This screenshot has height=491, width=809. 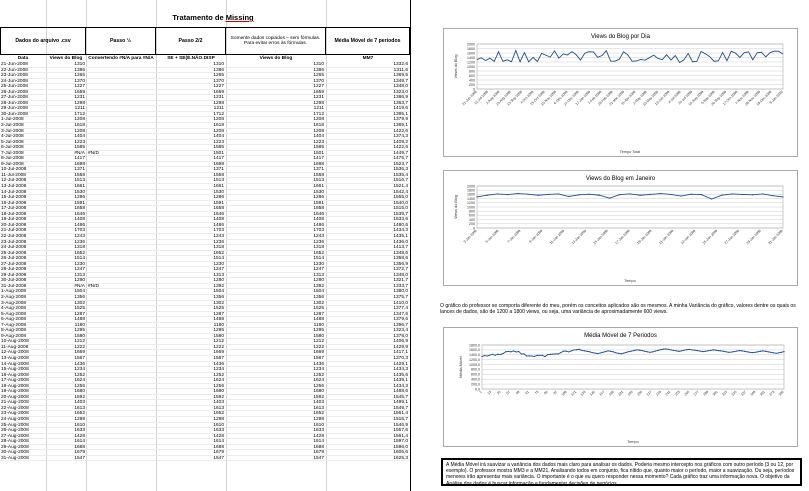 What do you see at coordinates (65, 386) in the screenshot?
I see `cell-views: 1256` at bounding box center [65, 386].